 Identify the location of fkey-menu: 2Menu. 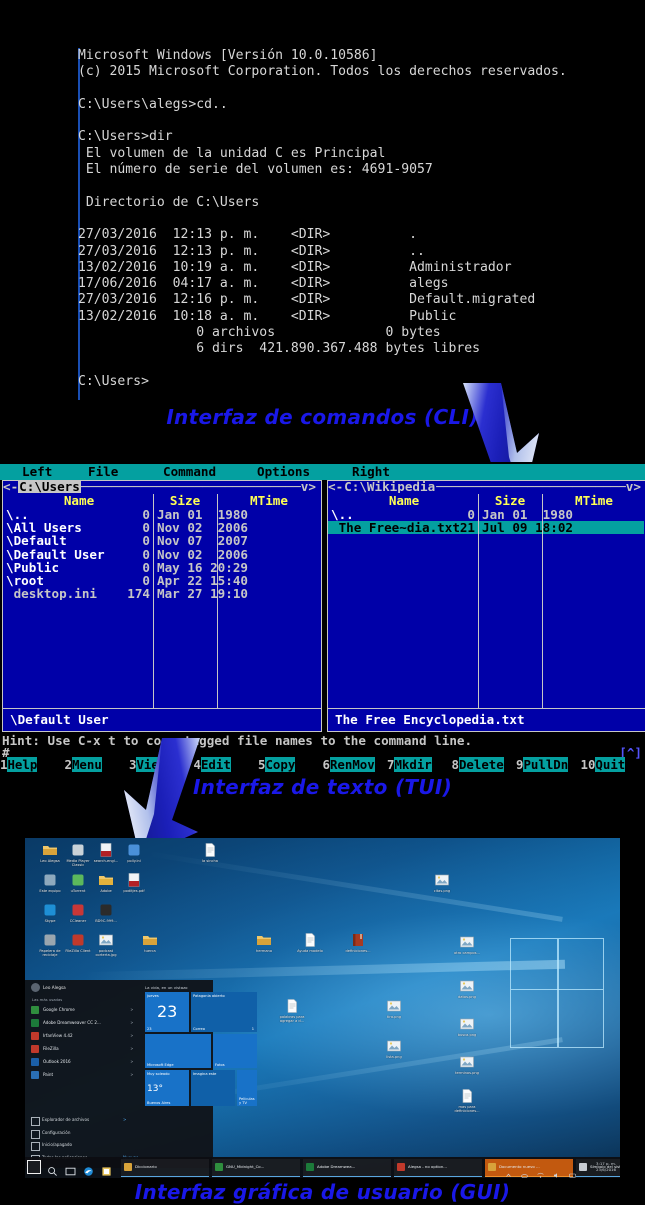
(97, 764).